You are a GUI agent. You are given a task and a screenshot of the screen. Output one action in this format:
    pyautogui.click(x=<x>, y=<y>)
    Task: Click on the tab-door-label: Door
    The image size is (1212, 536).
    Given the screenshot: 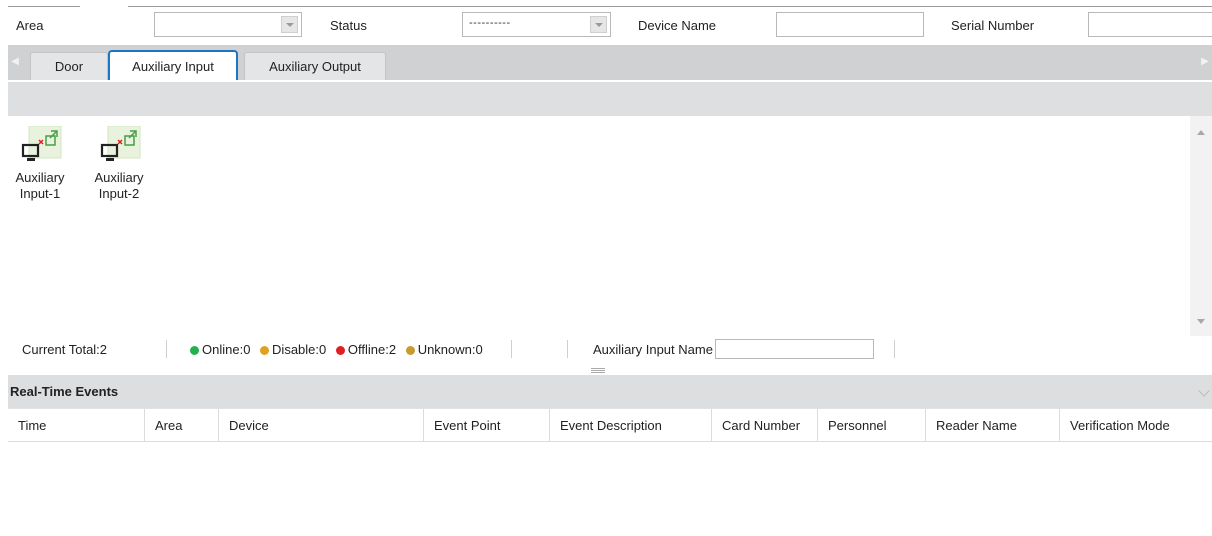 What is the action you would take?
    pyautogui.click(x=69, y=66)
    